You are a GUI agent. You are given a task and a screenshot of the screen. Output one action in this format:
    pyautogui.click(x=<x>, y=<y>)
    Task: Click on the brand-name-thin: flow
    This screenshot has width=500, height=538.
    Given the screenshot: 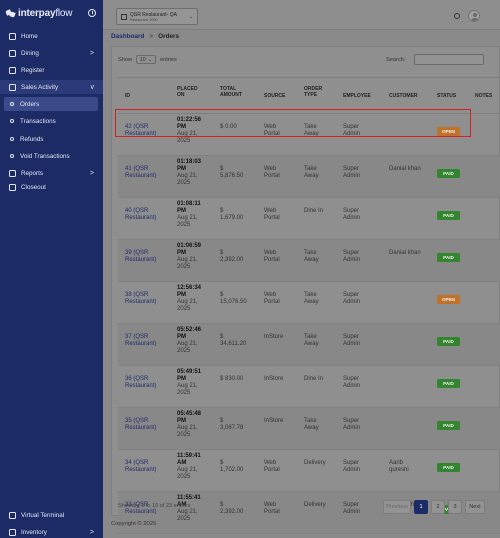 What is the action you would take?
    pyautogui.click(x=64, y=13)
    